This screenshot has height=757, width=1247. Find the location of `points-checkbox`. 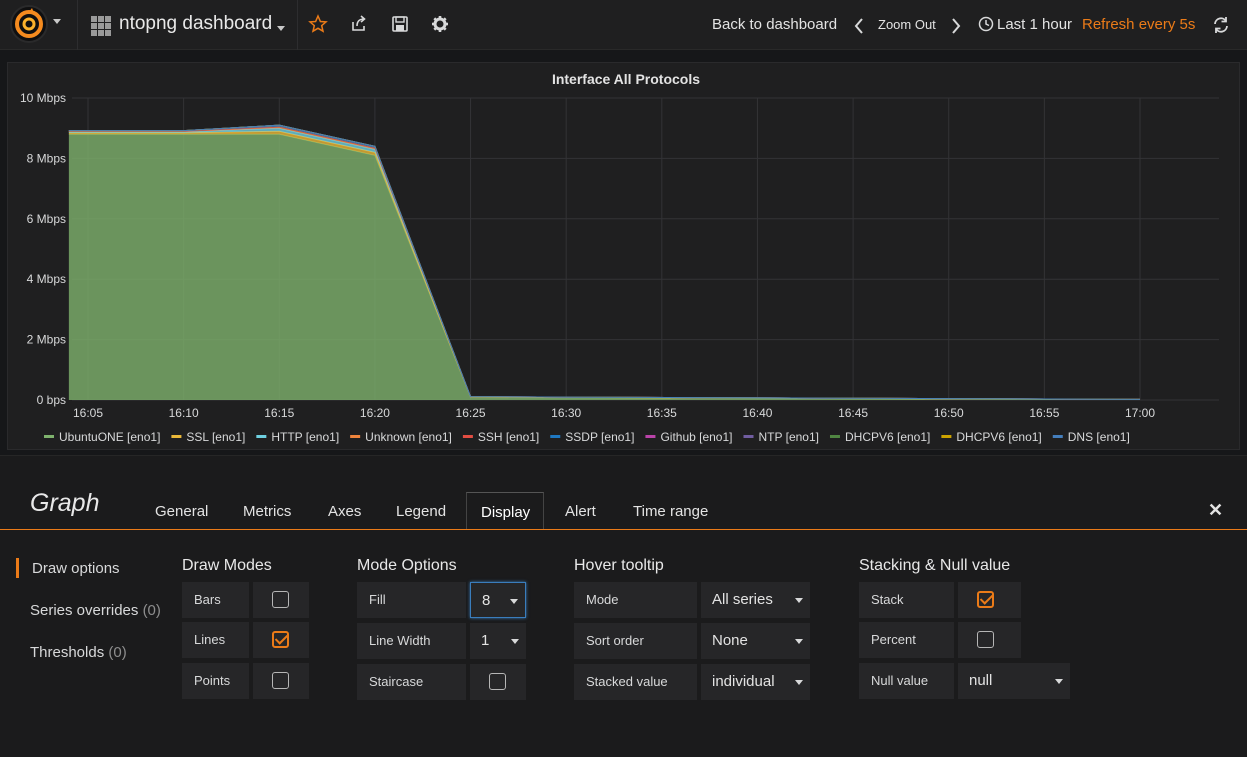

points-checkbox is located at coordinates (281, 681).